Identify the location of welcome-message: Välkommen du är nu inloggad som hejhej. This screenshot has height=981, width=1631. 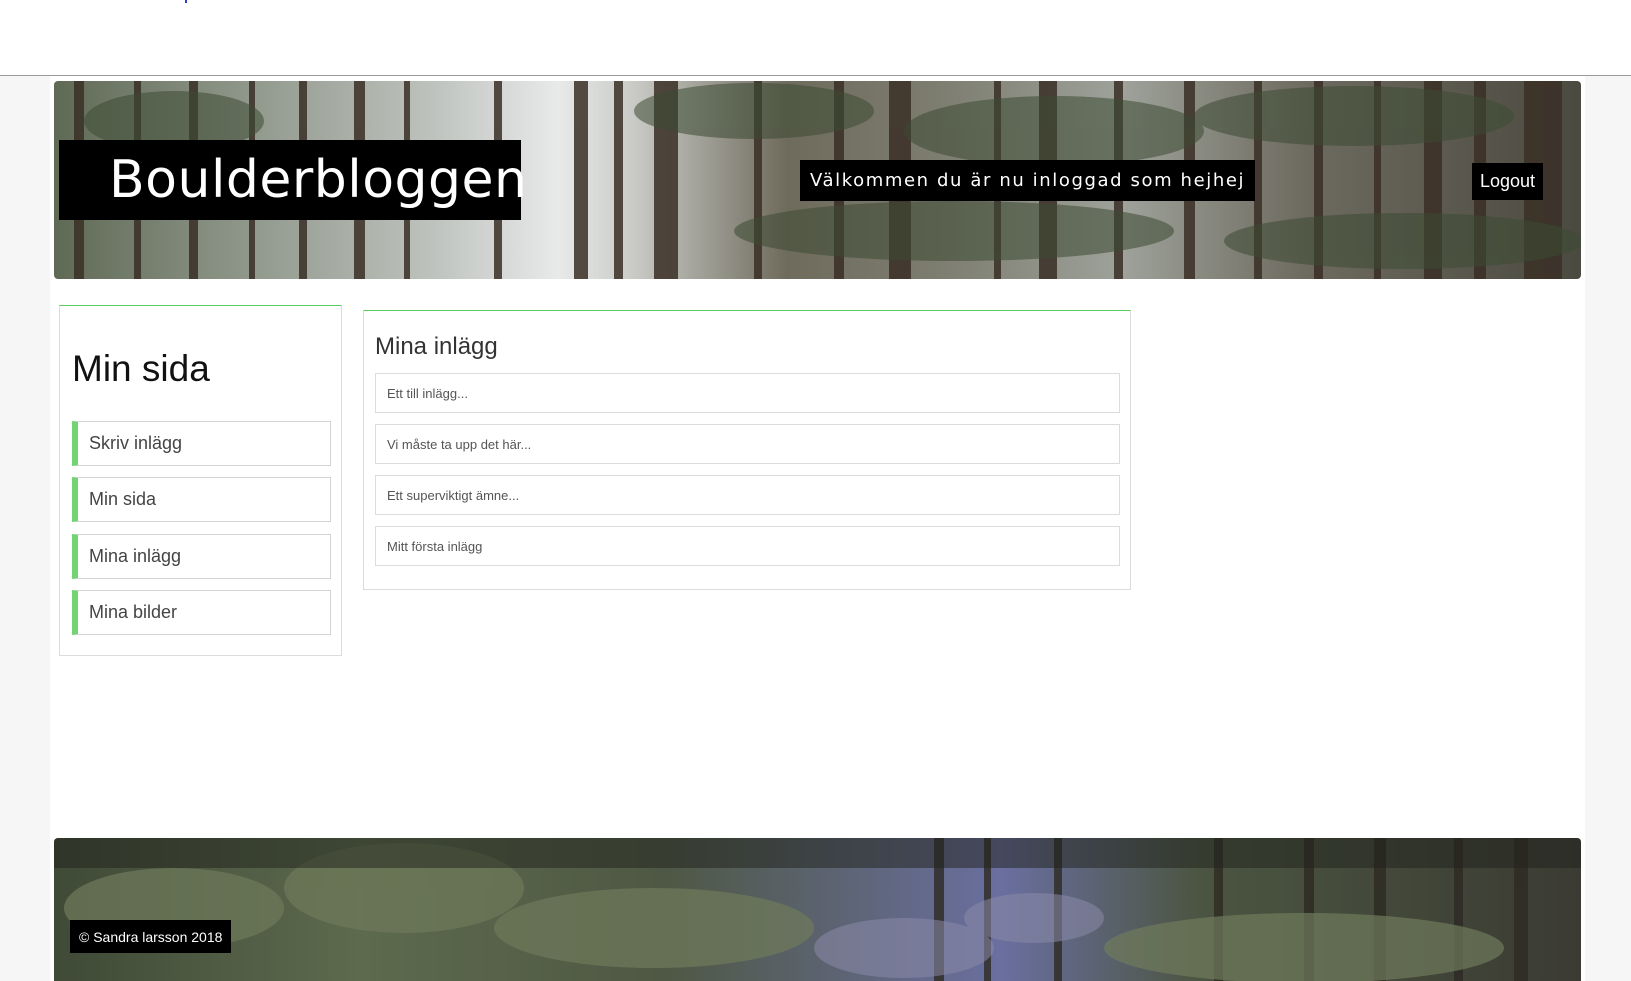
(1028, 180).